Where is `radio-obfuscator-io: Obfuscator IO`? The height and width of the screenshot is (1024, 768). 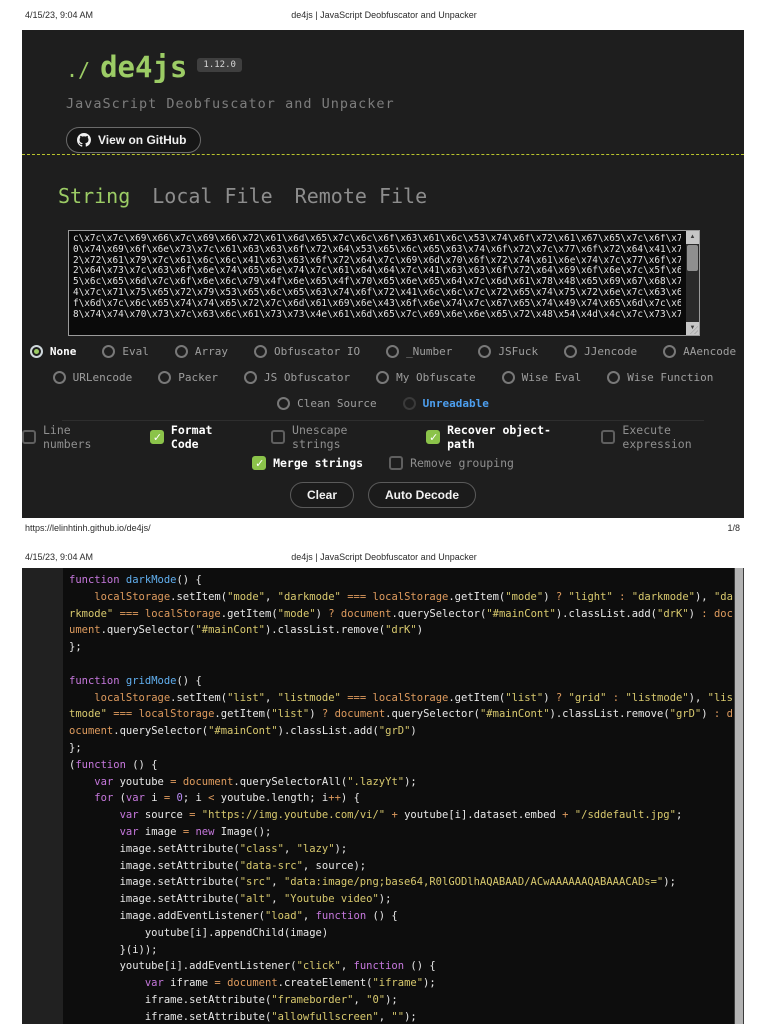 radio-obfuscator-io: Obfuscator IO is located at coordinates (307, 351).